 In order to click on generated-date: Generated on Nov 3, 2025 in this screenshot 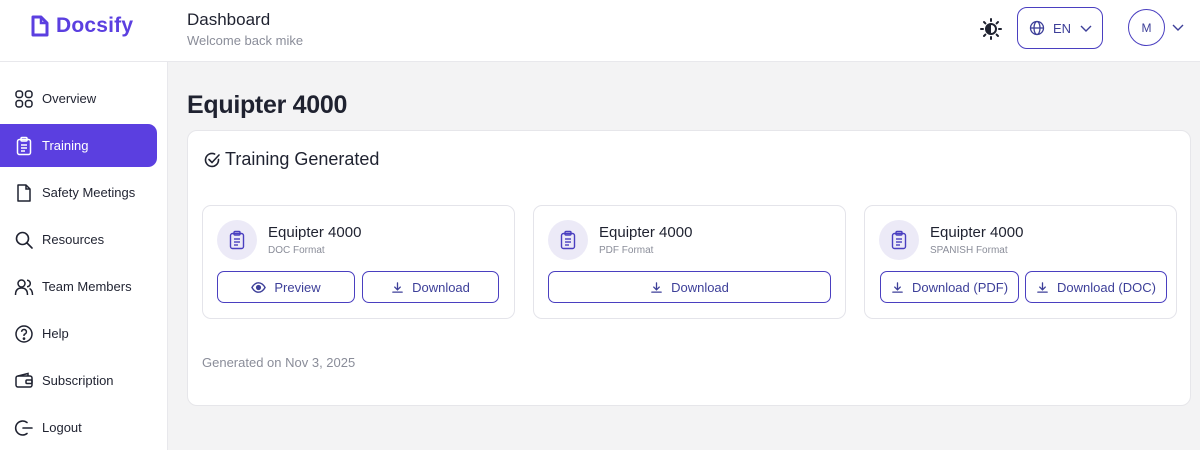, I will do `click(279, 362)`.